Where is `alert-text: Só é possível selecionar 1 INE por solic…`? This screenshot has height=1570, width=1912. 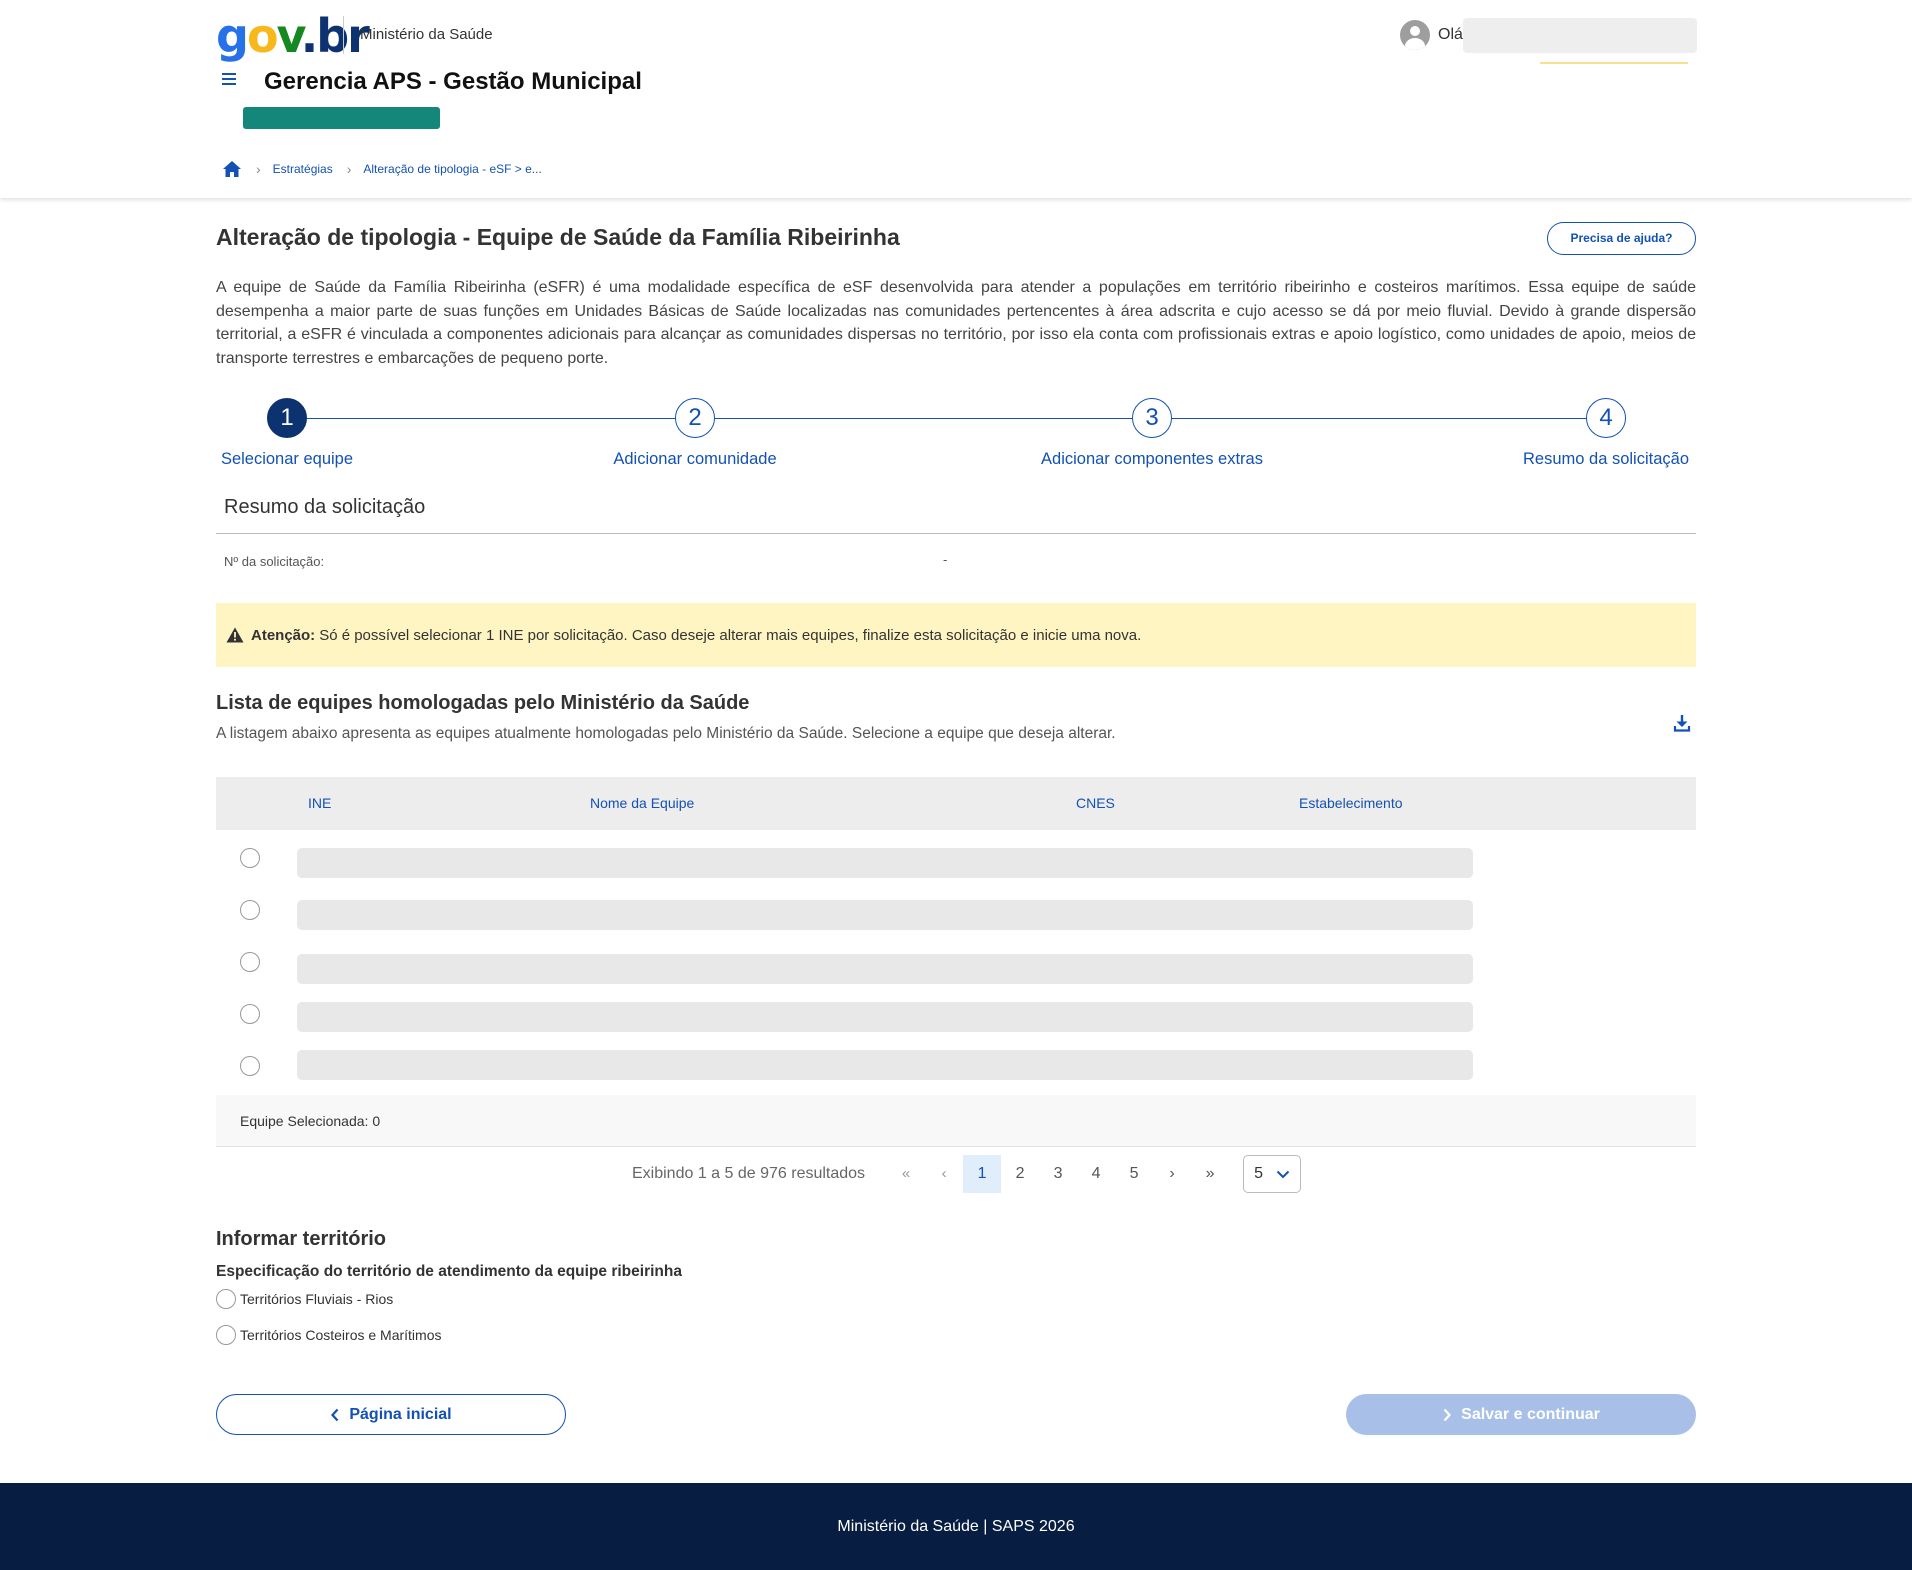
alert-text: Só é possível selecionar 1 INE por solic… is located at coordinates (730, 635).